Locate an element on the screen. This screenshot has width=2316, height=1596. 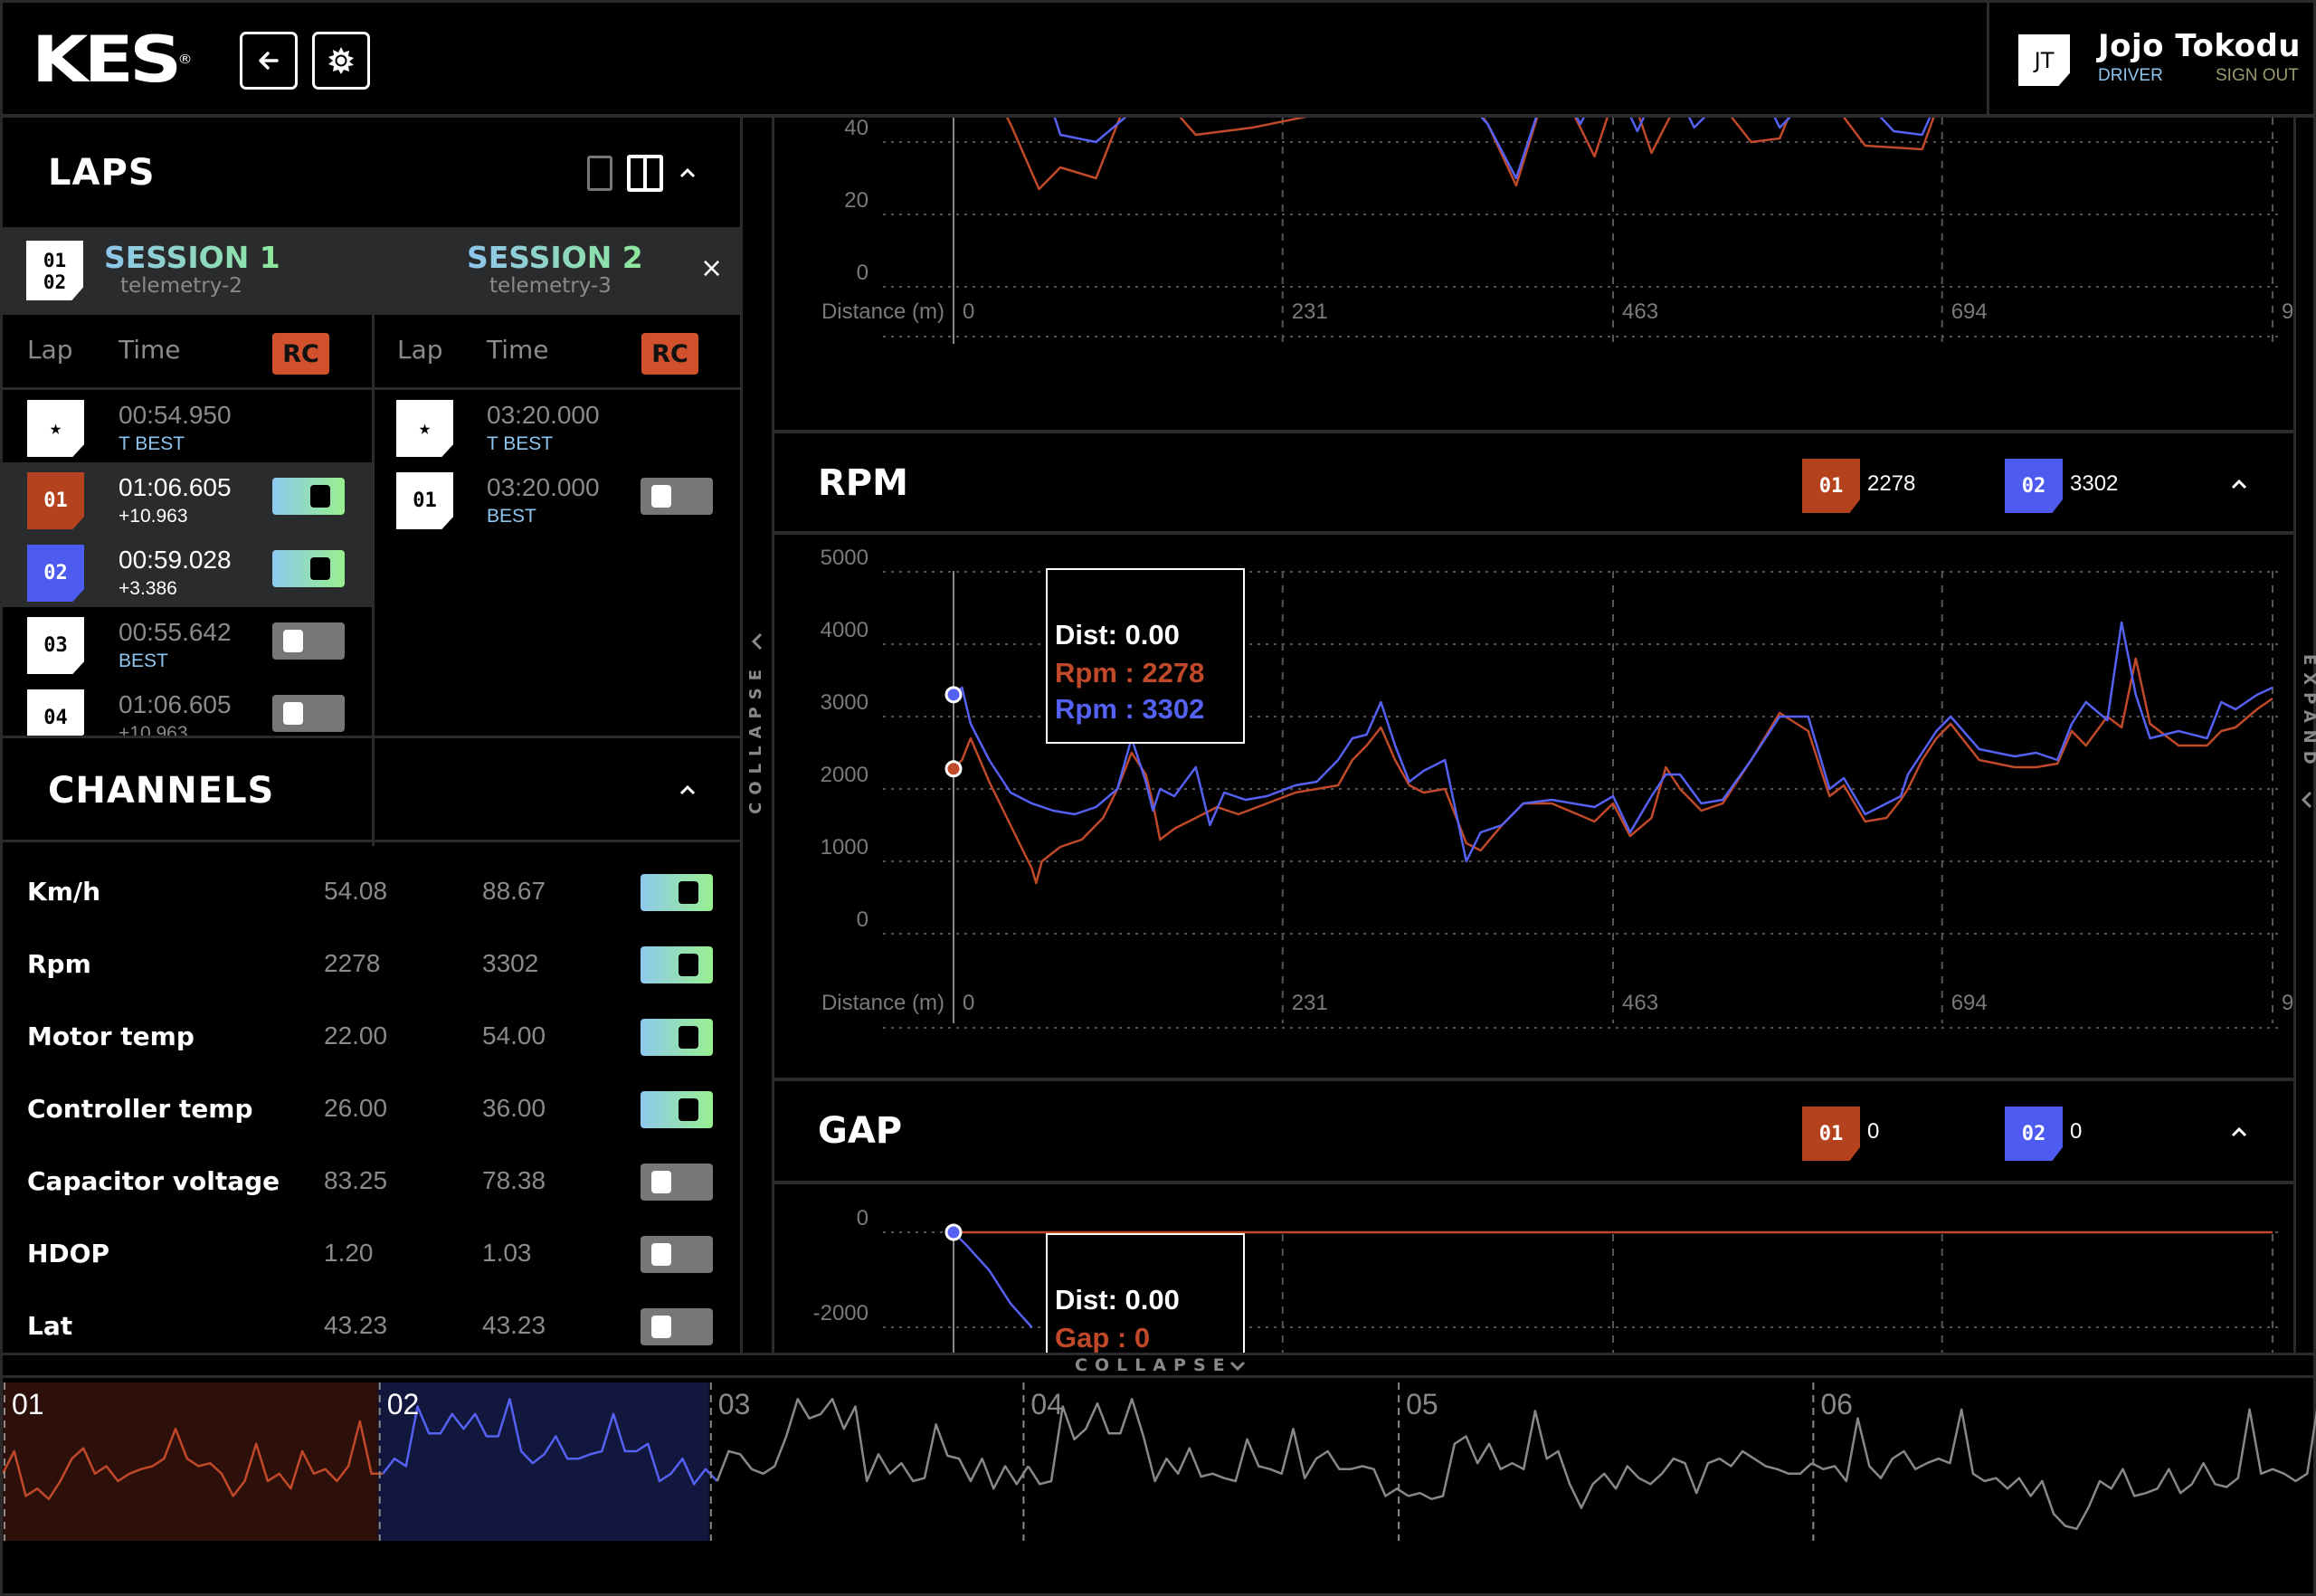
avatar: JT is located at coordinates (2044, 60).